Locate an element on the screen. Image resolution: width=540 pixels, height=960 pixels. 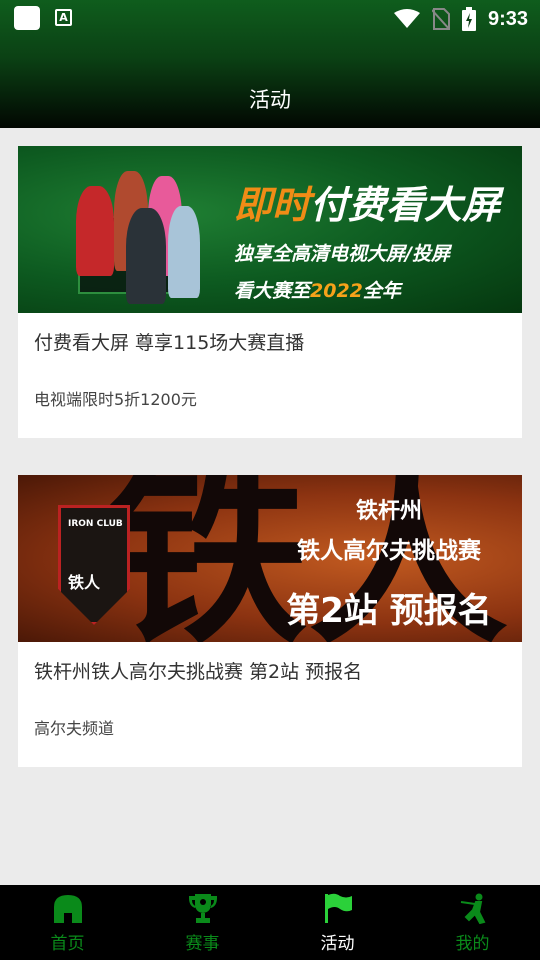
trophy-icon is located at coordinates (203, 908).